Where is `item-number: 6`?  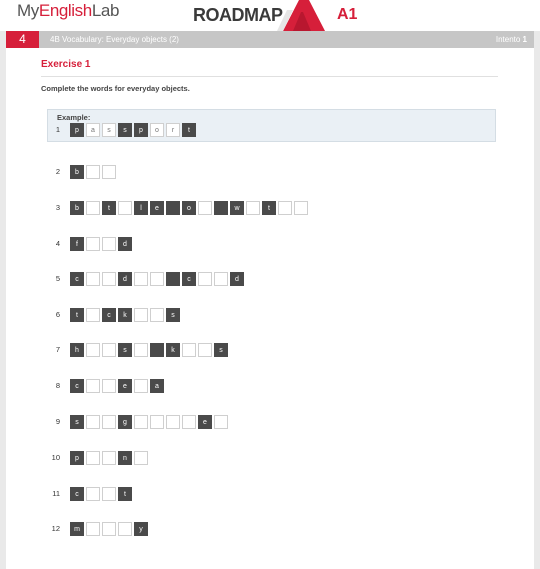
item-number: 6 is located at coordinates (57, 314).